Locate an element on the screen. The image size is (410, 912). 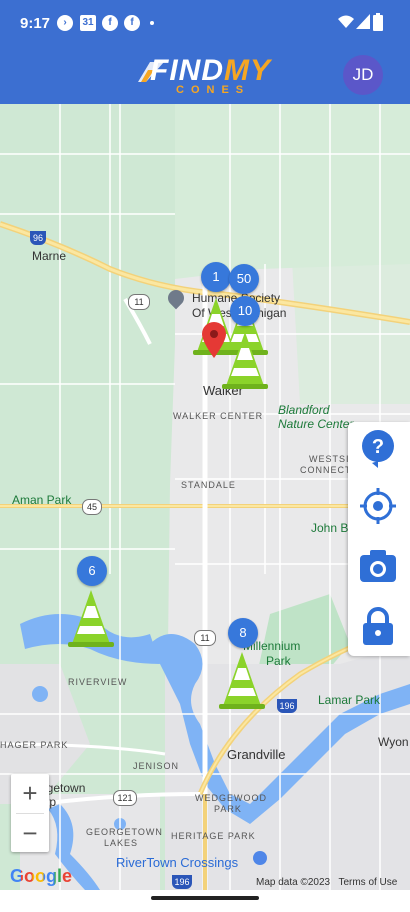
map-label-standale: STANDALE is located at coordinates (208, 485).